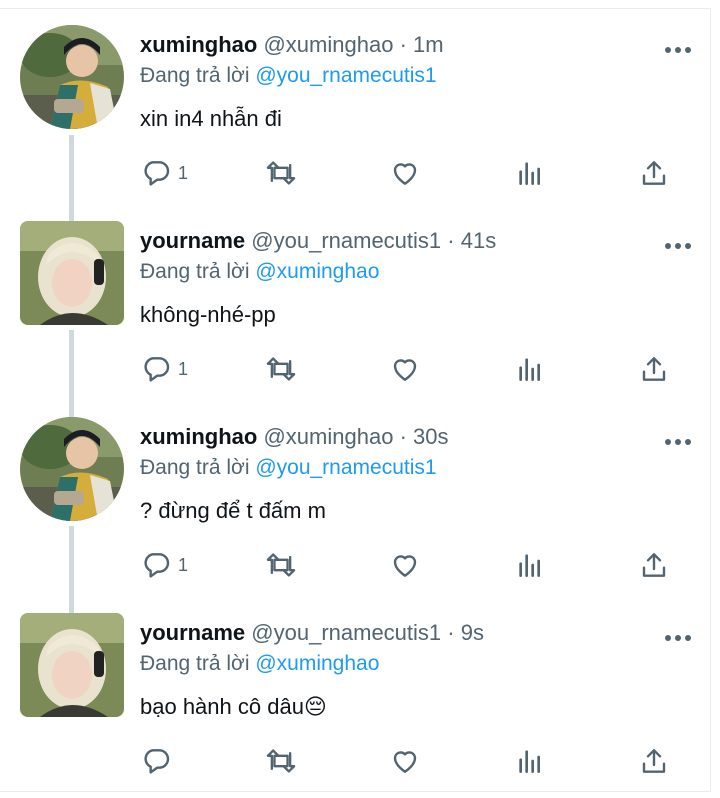 Image resolution: width=720 pixels, height=798 pixels. What do you see at coordinates (208, 314) in the screenshot?
I see `tweet-text: không-nhé-pp` at bounding box center [208, 314].